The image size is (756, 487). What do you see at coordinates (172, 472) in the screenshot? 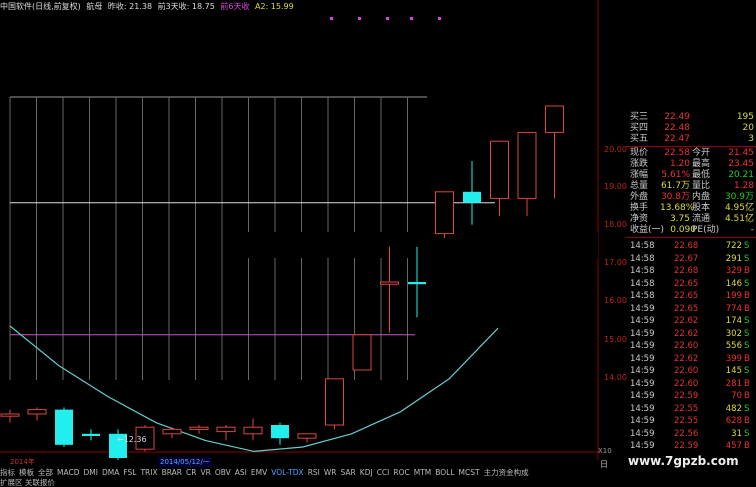
I see `indicator-tab: BRAR` at bounding box center [172, 472].